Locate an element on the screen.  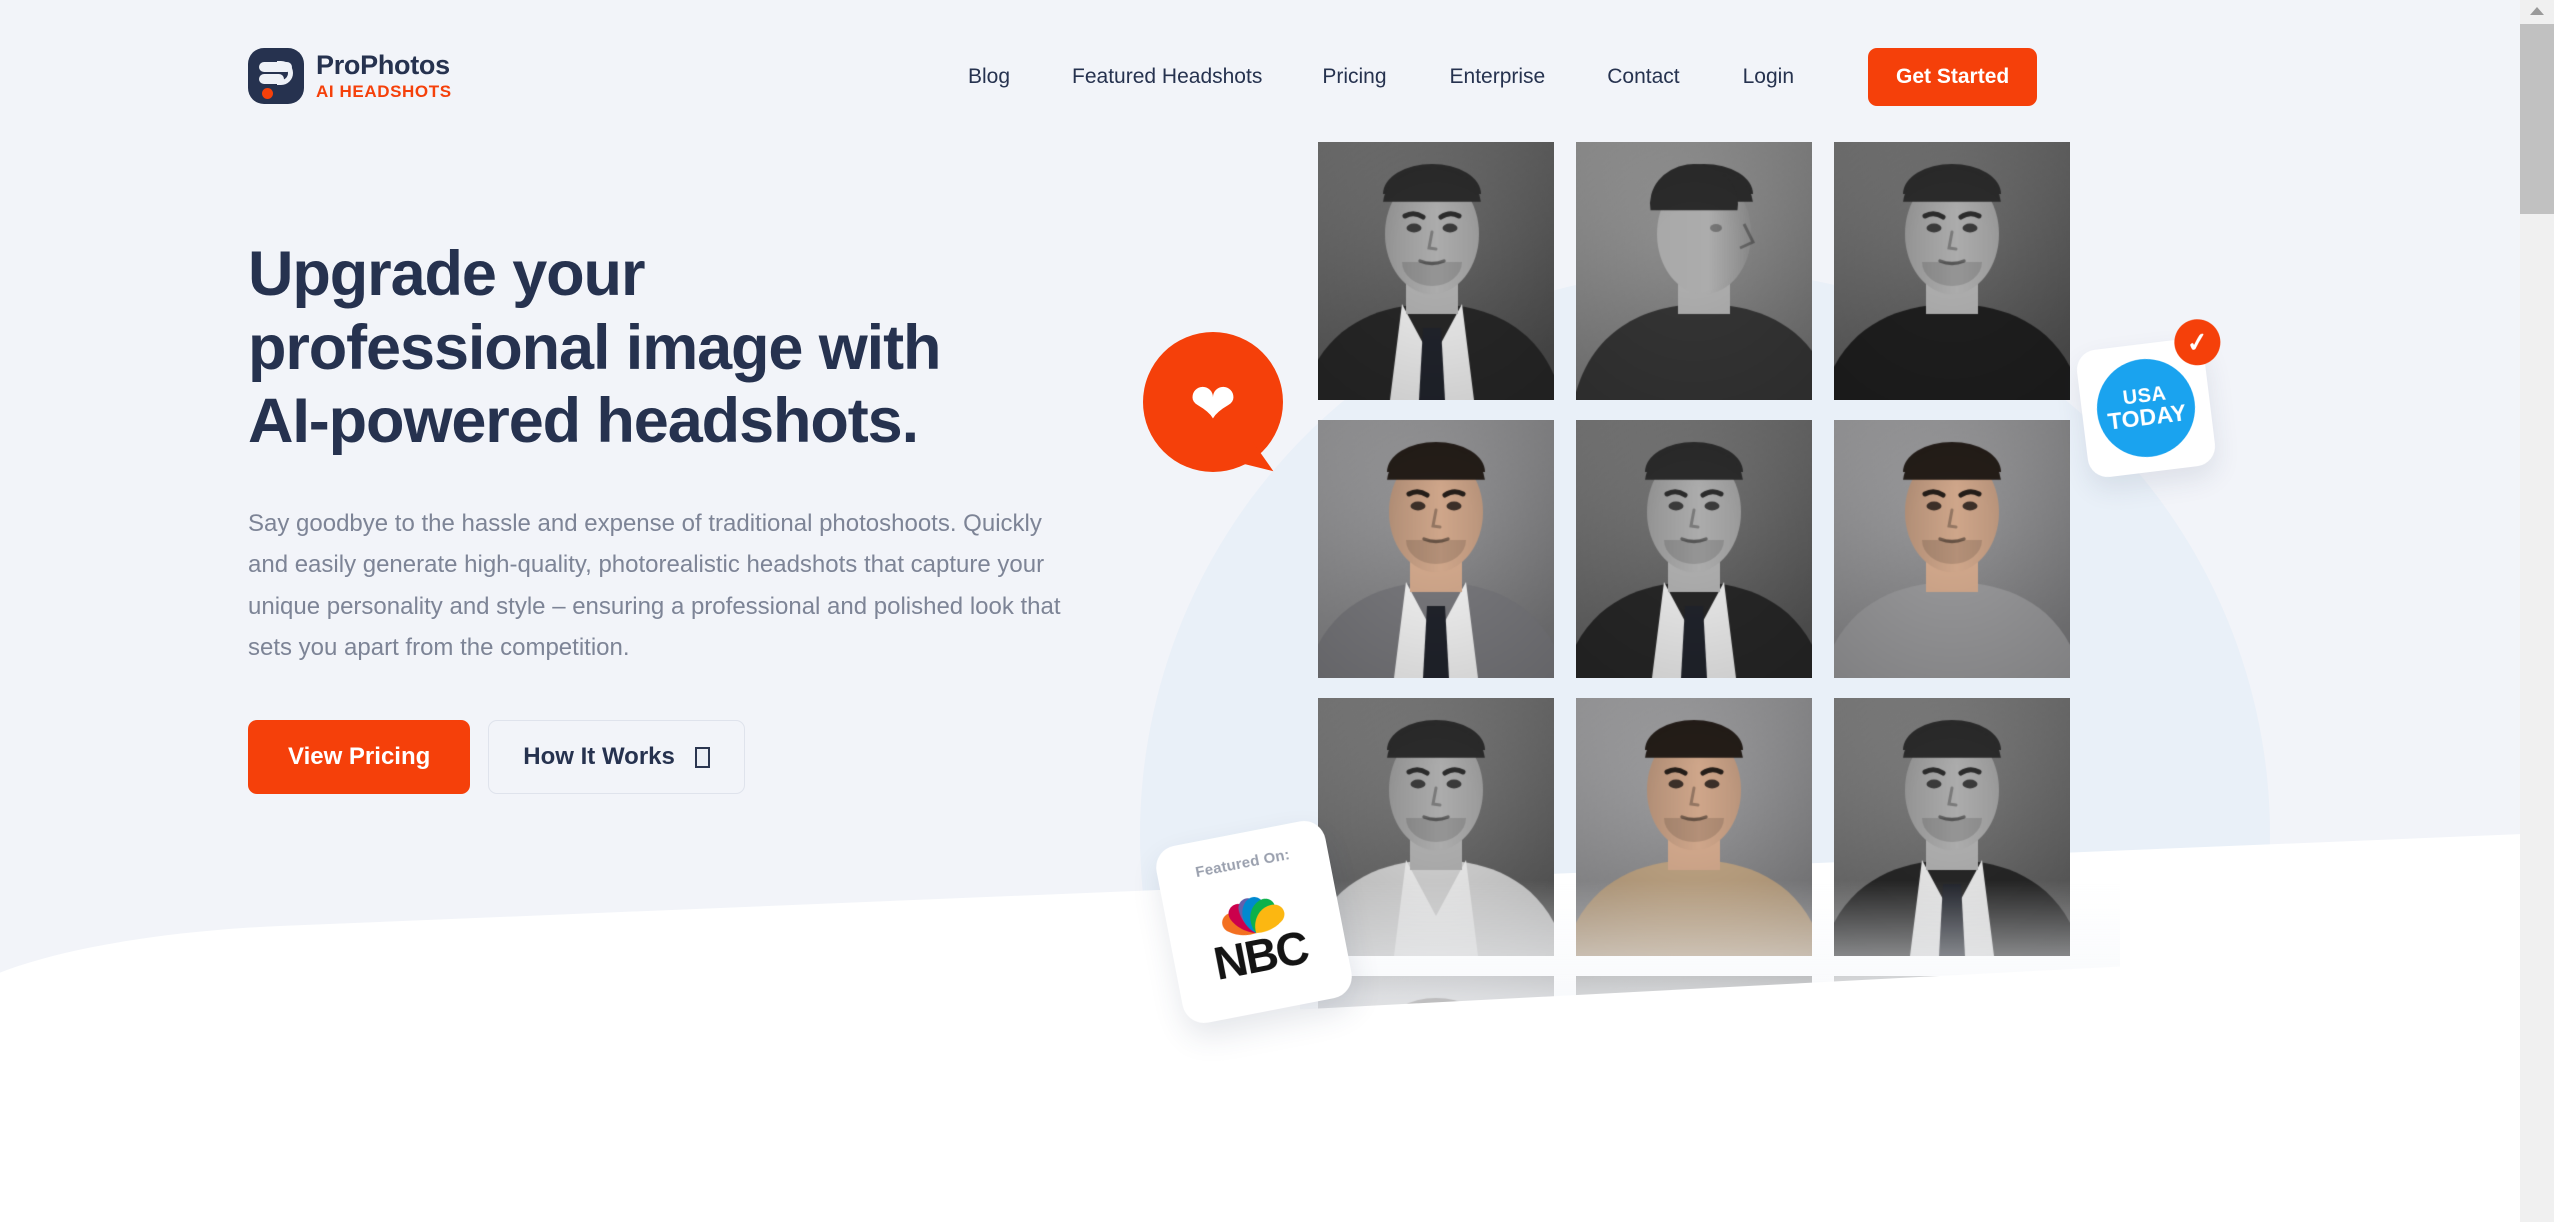
scroll-up-arrow-icon is located at coordinates (2537, 11).